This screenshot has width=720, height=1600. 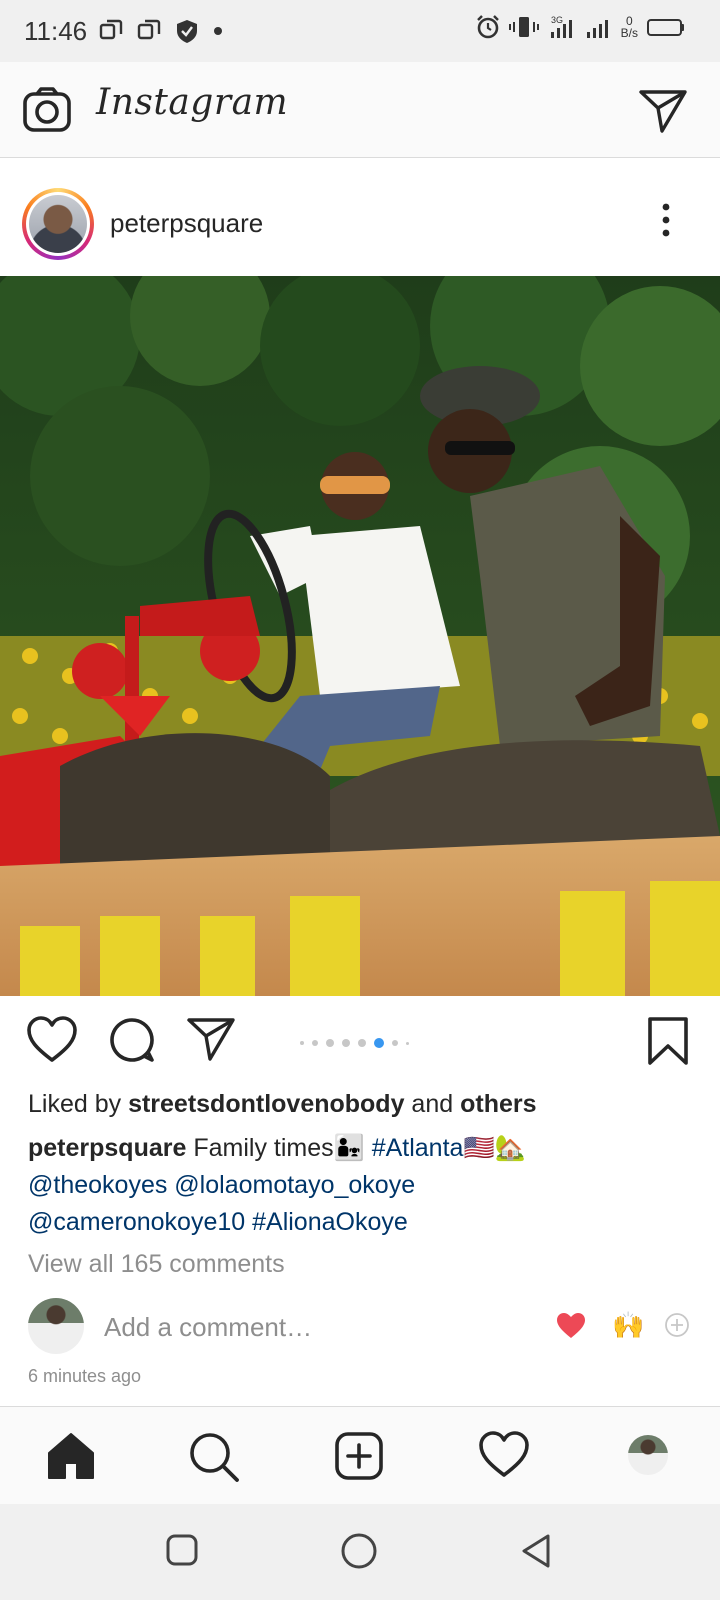 I want to click on bottom-navigation, so click(x=360, y=1455).